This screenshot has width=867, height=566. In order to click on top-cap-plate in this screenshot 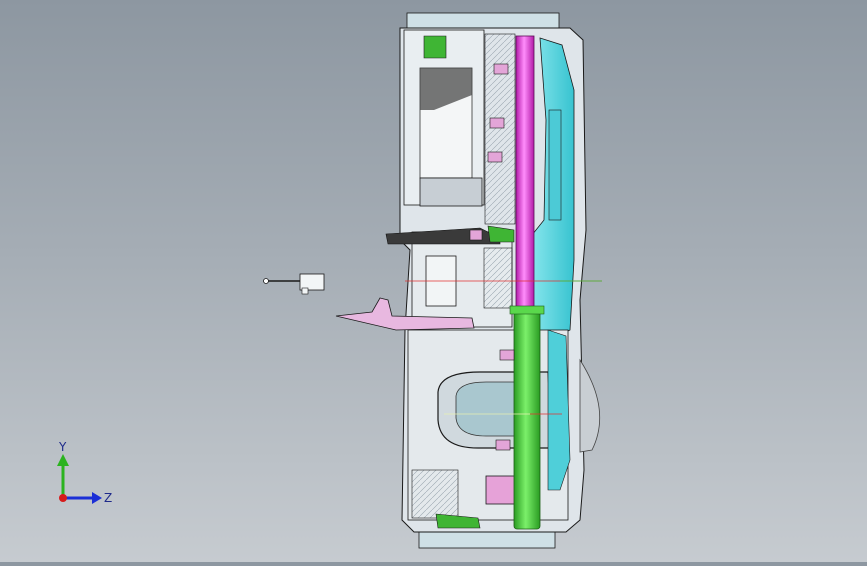, I will do `click(483, 21)`.